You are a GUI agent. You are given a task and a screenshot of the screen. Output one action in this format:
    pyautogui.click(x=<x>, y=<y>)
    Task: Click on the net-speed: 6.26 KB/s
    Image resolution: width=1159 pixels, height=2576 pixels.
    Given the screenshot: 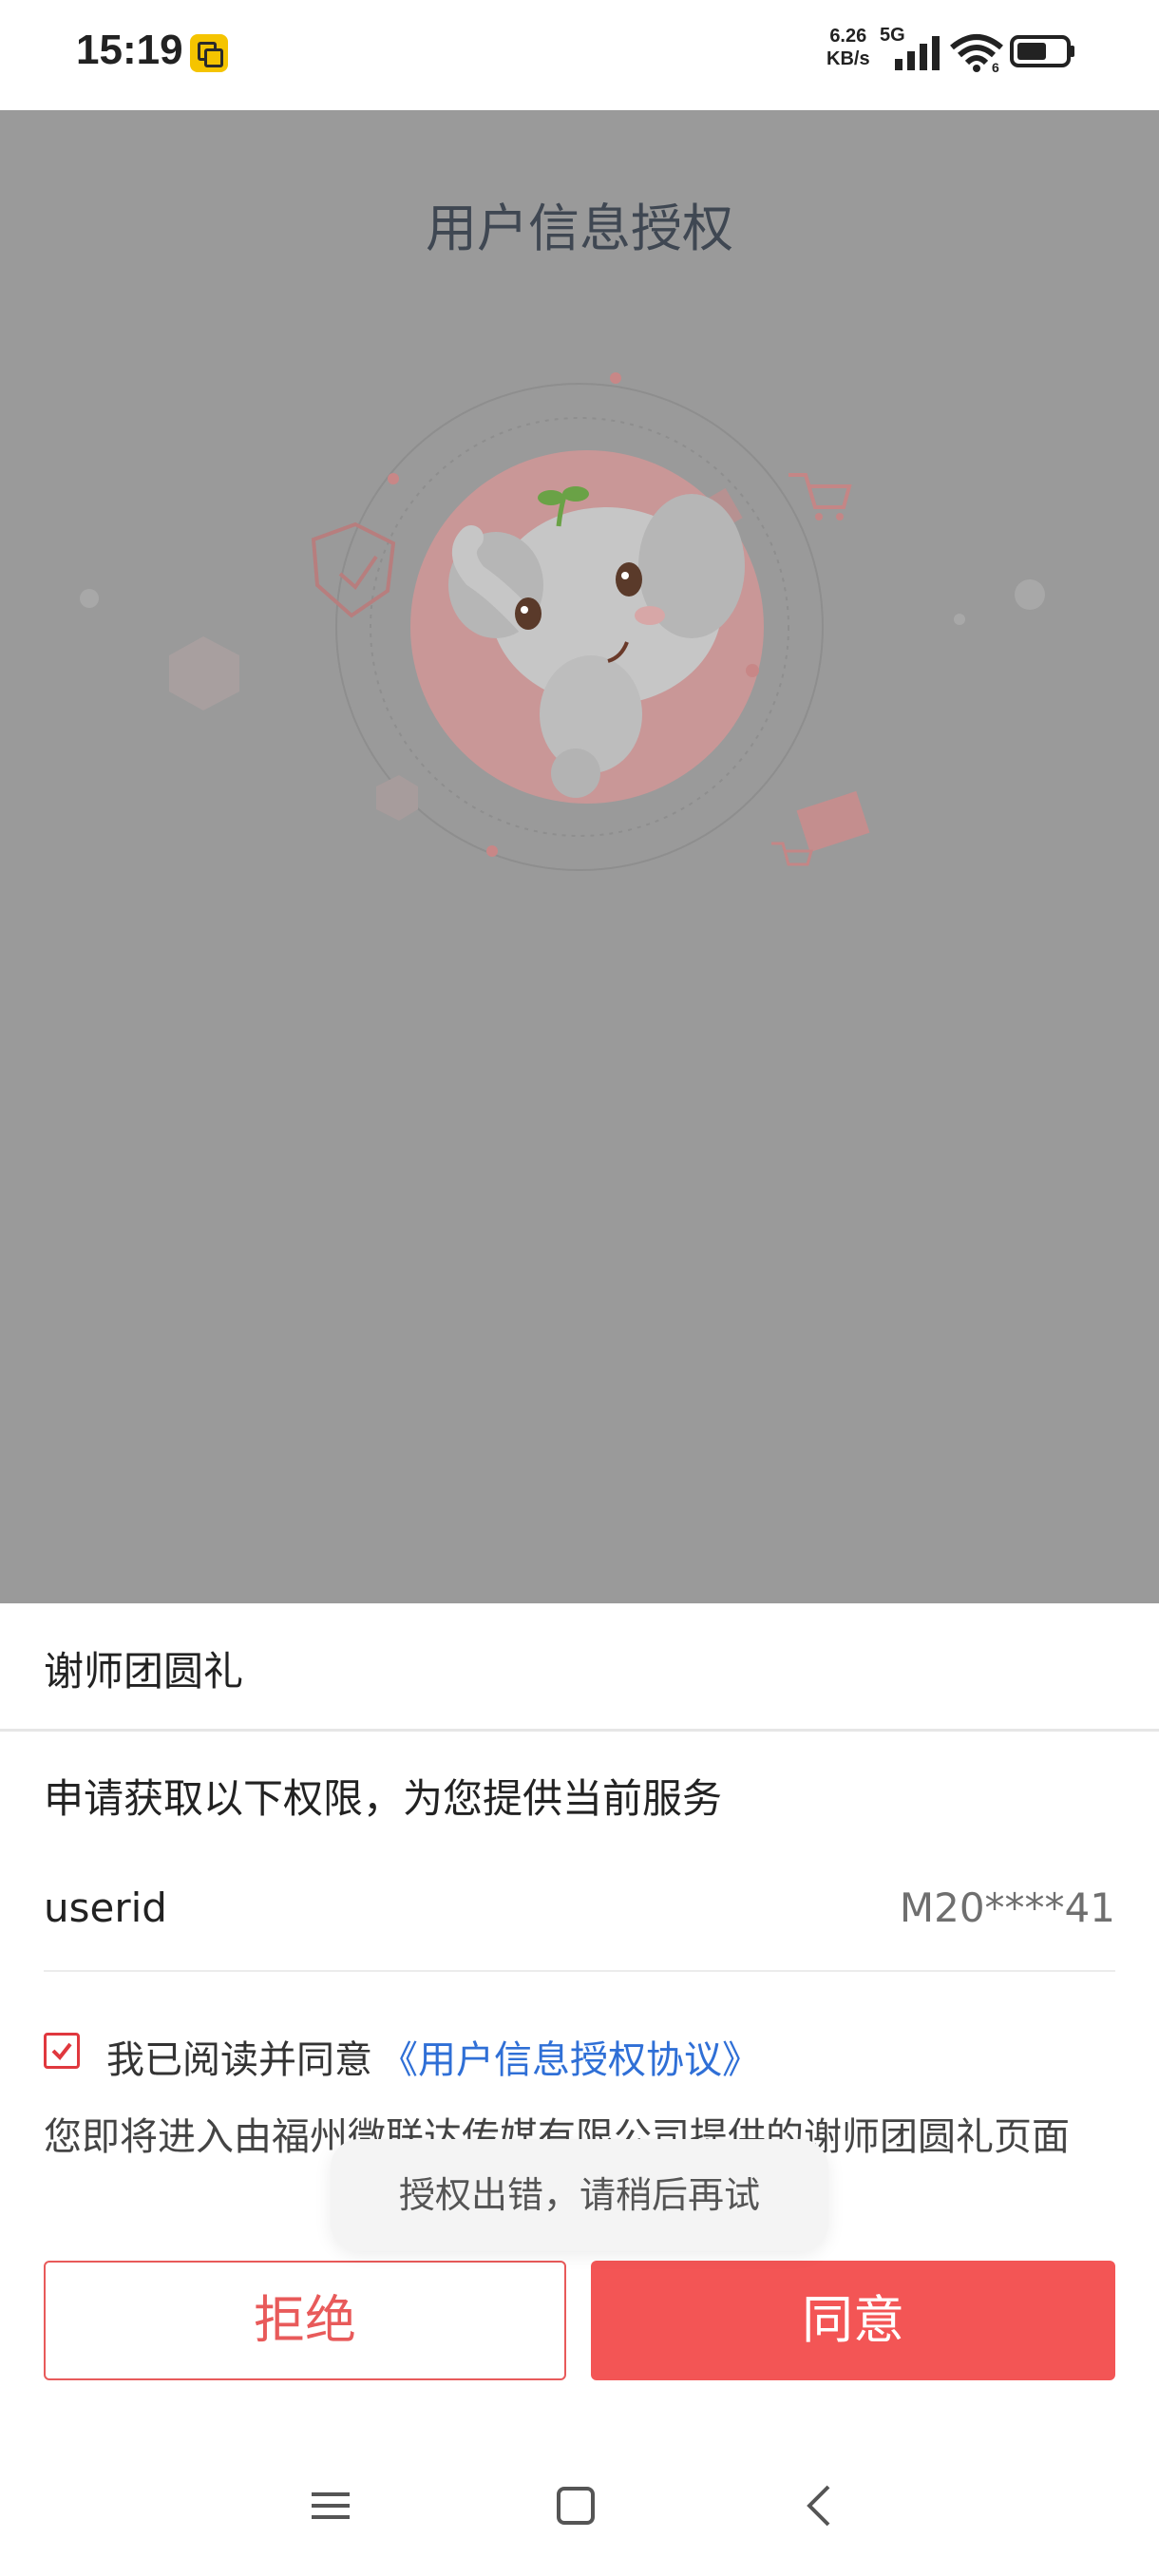 What is the action you would take?
    pyautogui.click(x=848, y=47)
    